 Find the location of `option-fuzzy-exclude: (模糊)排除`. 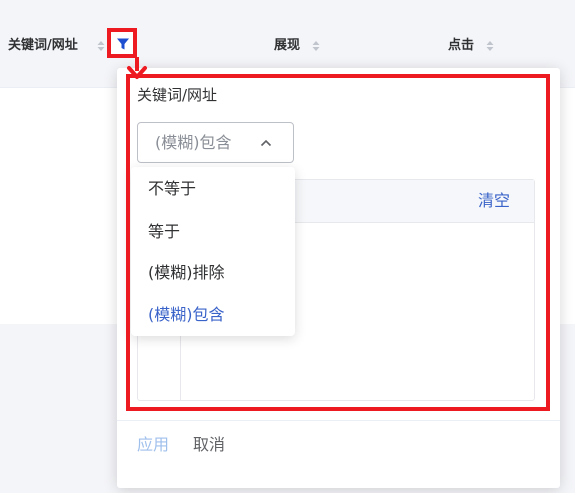

option-fuzzy-exclude: (模糊)排除 is located at coordinates (186, 273).